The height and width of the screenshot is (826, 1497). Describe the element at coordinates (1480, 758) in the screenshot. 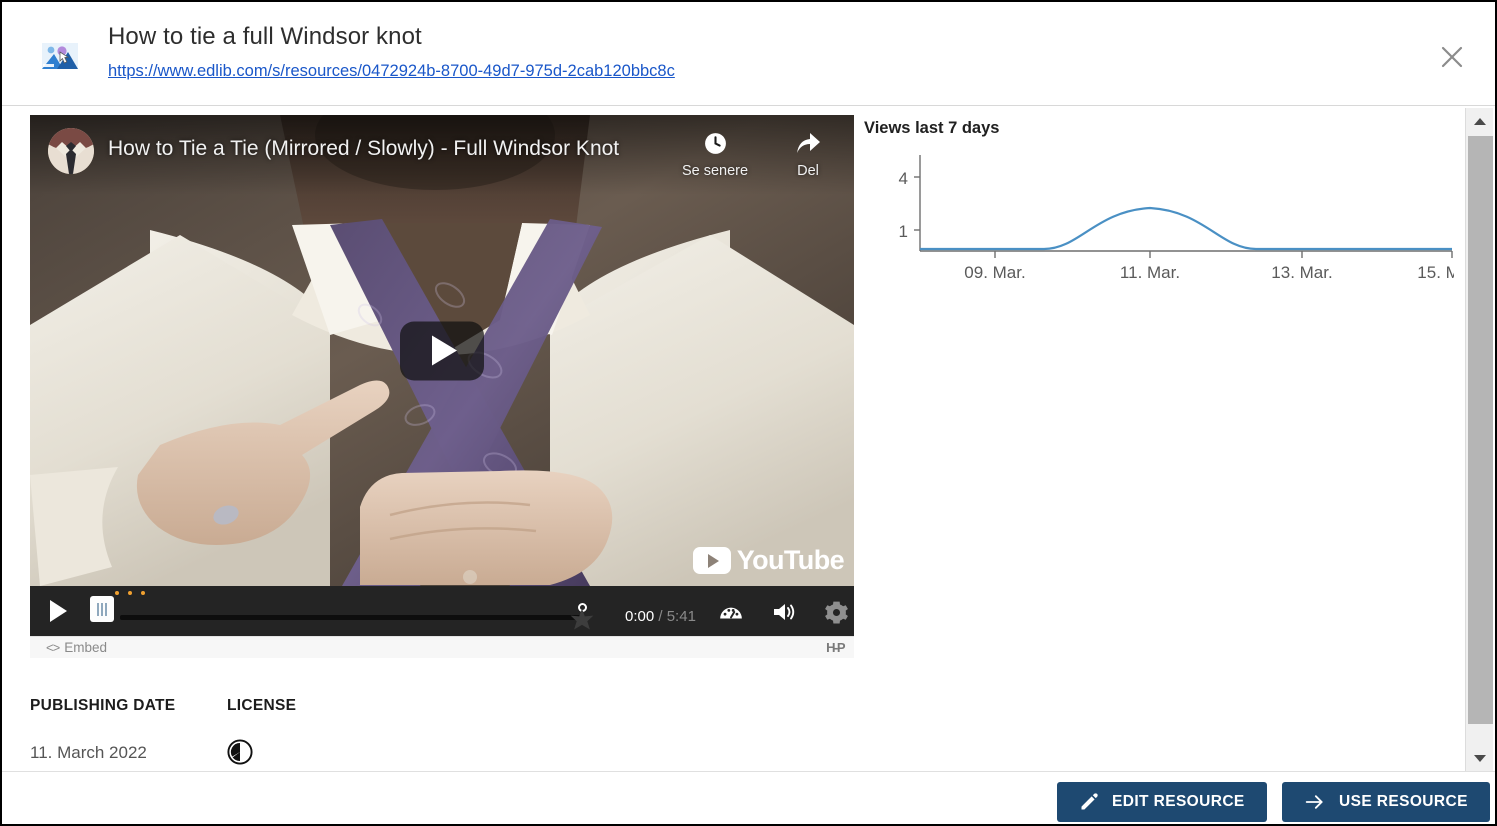

I see `chevron-down-icon` at that location.